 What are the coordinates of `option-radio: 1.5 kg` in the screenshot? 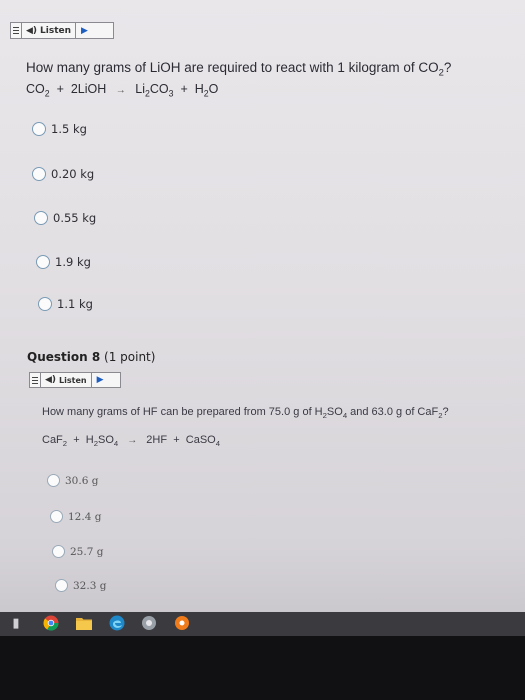 It's located at (59, 129).